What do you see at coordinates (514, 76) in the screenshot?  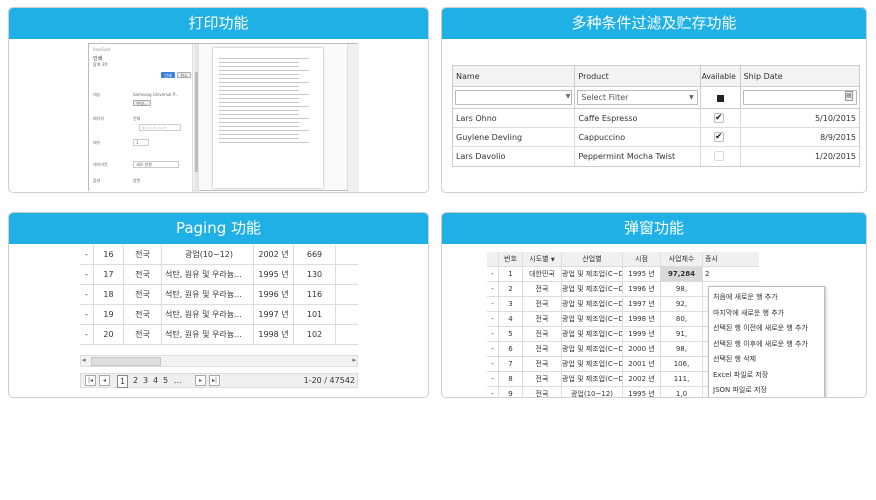 I see `header-name: Name` at bounding box center [514, 76].